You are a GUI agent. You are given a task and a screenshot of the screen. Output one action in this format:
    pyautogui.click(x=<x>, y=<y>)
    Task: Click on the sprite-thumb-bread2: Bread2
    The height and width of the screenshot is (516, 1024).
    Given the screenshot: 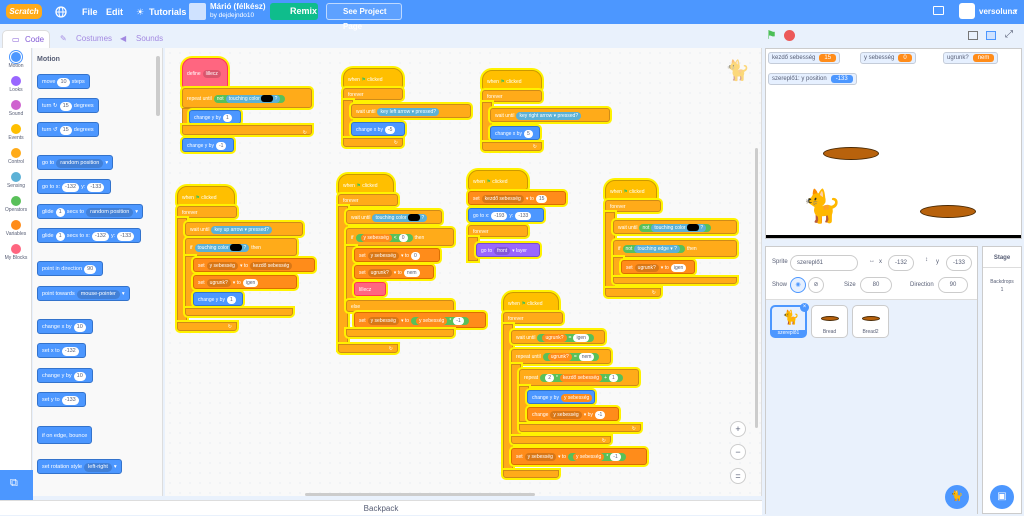 What is the action you would take?
    pyautogui.click(x=870, y=321)
    